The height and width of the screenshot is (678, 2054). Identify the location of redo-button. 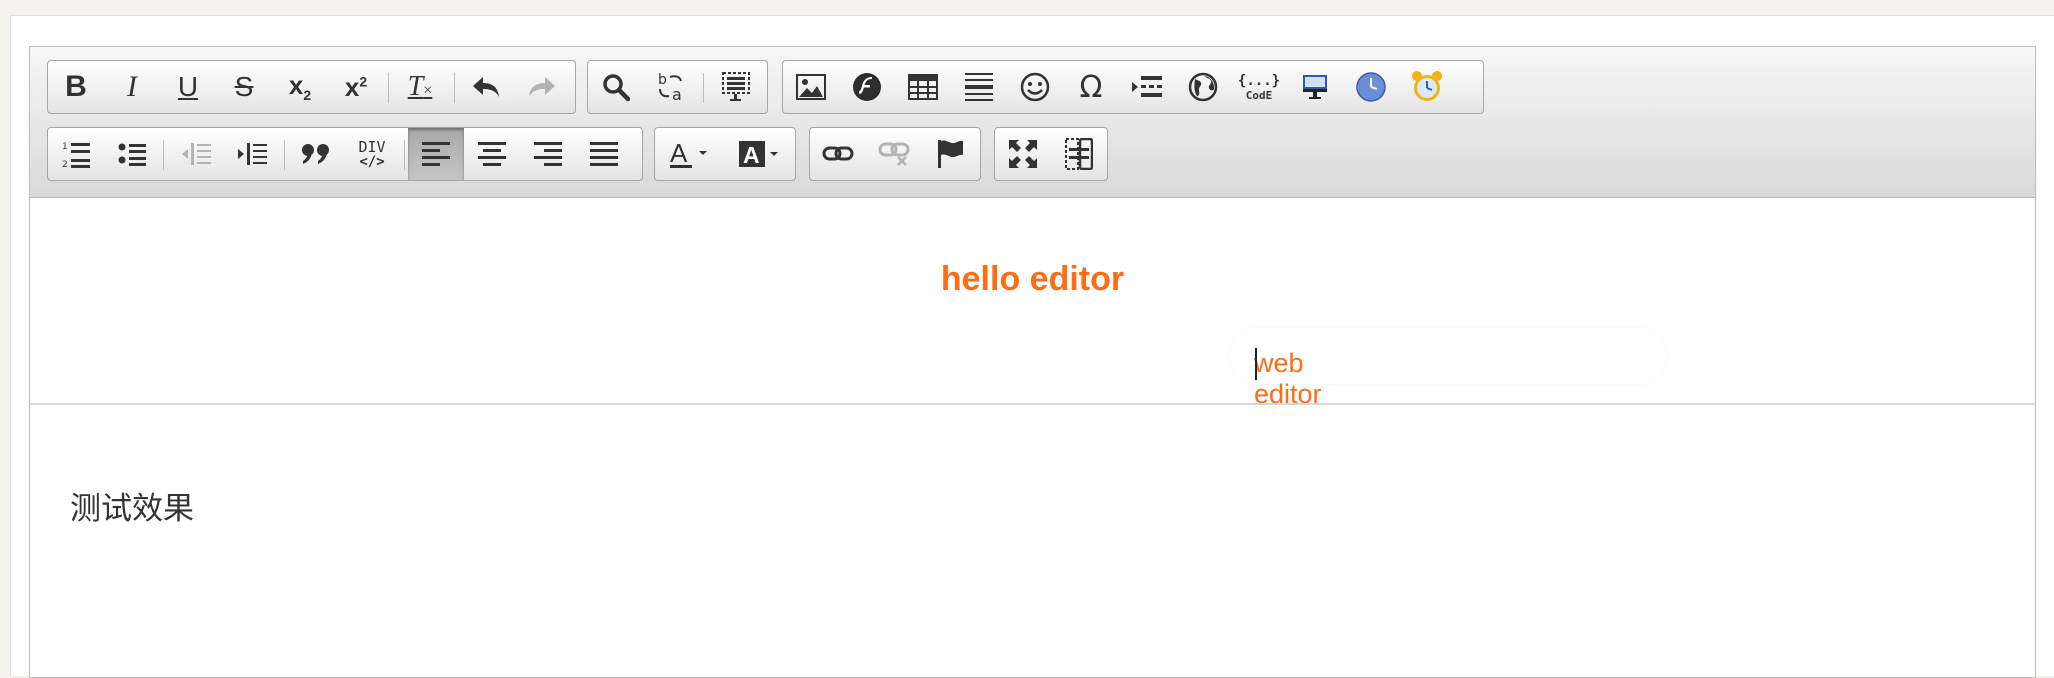
(542, 87).